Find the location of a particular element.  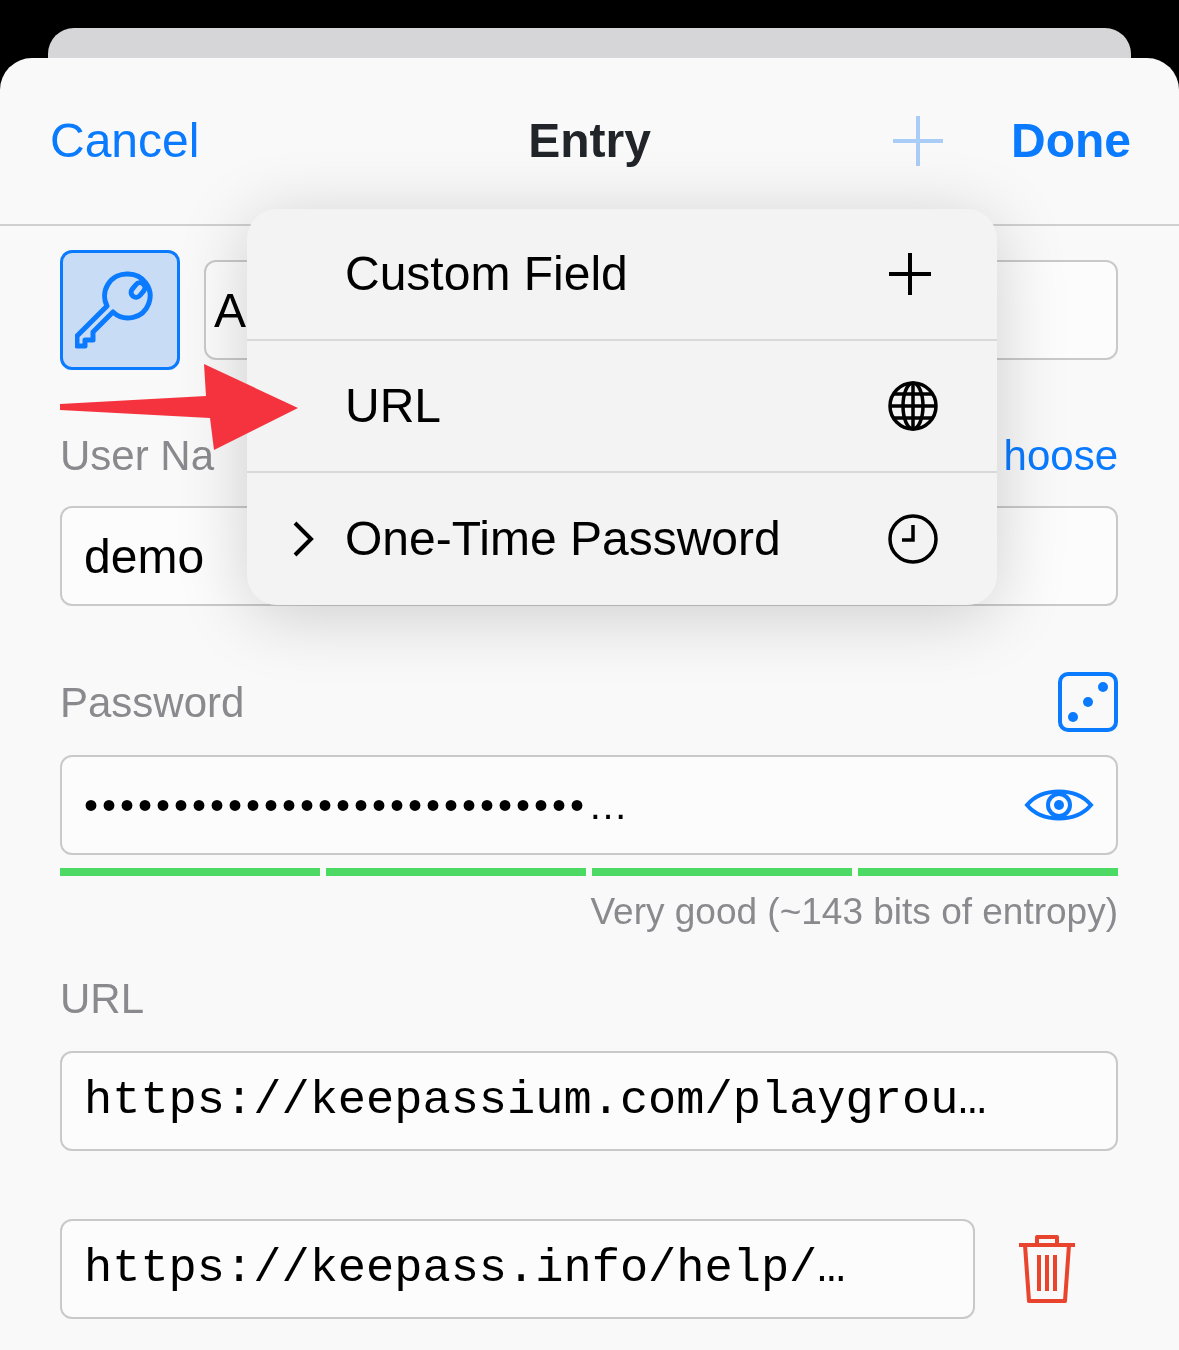

field-label: User Na is located at coordinates (137, 455).